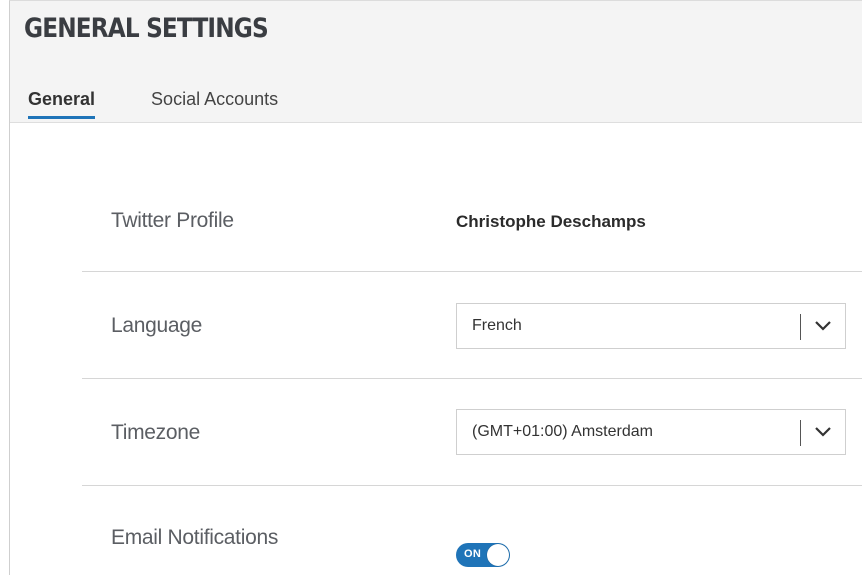 This screenshot has width=862, height=575. What do you see at coordinates (473, 554) in the screenshot?
I see `toggle-state-text: ON` at bounding box center [473, 554].